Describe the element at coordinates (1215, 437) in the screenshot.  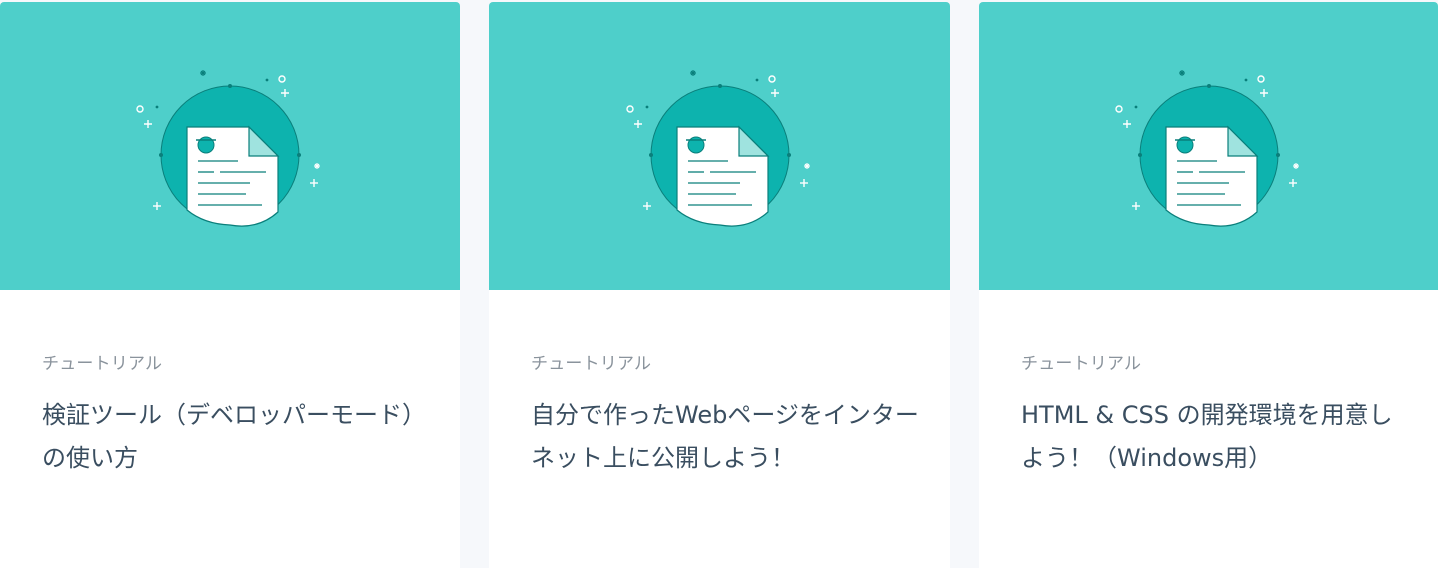
I see `card-title: HTML & CSS の開発環境を用意しよう！（Windows用）` at that location.